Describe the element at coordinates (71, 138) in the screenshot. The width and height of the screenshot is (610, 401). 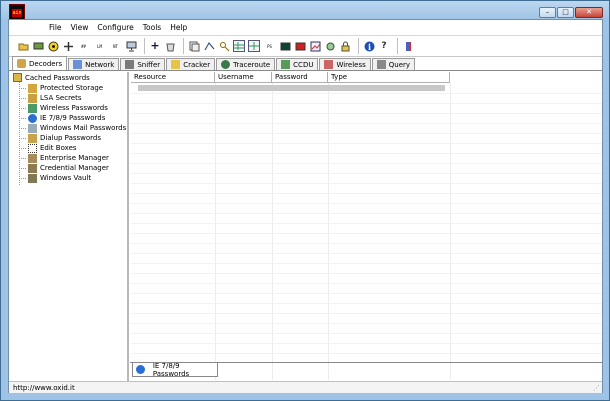
I see `tree-item-label: Dialup Passwords` at that location.